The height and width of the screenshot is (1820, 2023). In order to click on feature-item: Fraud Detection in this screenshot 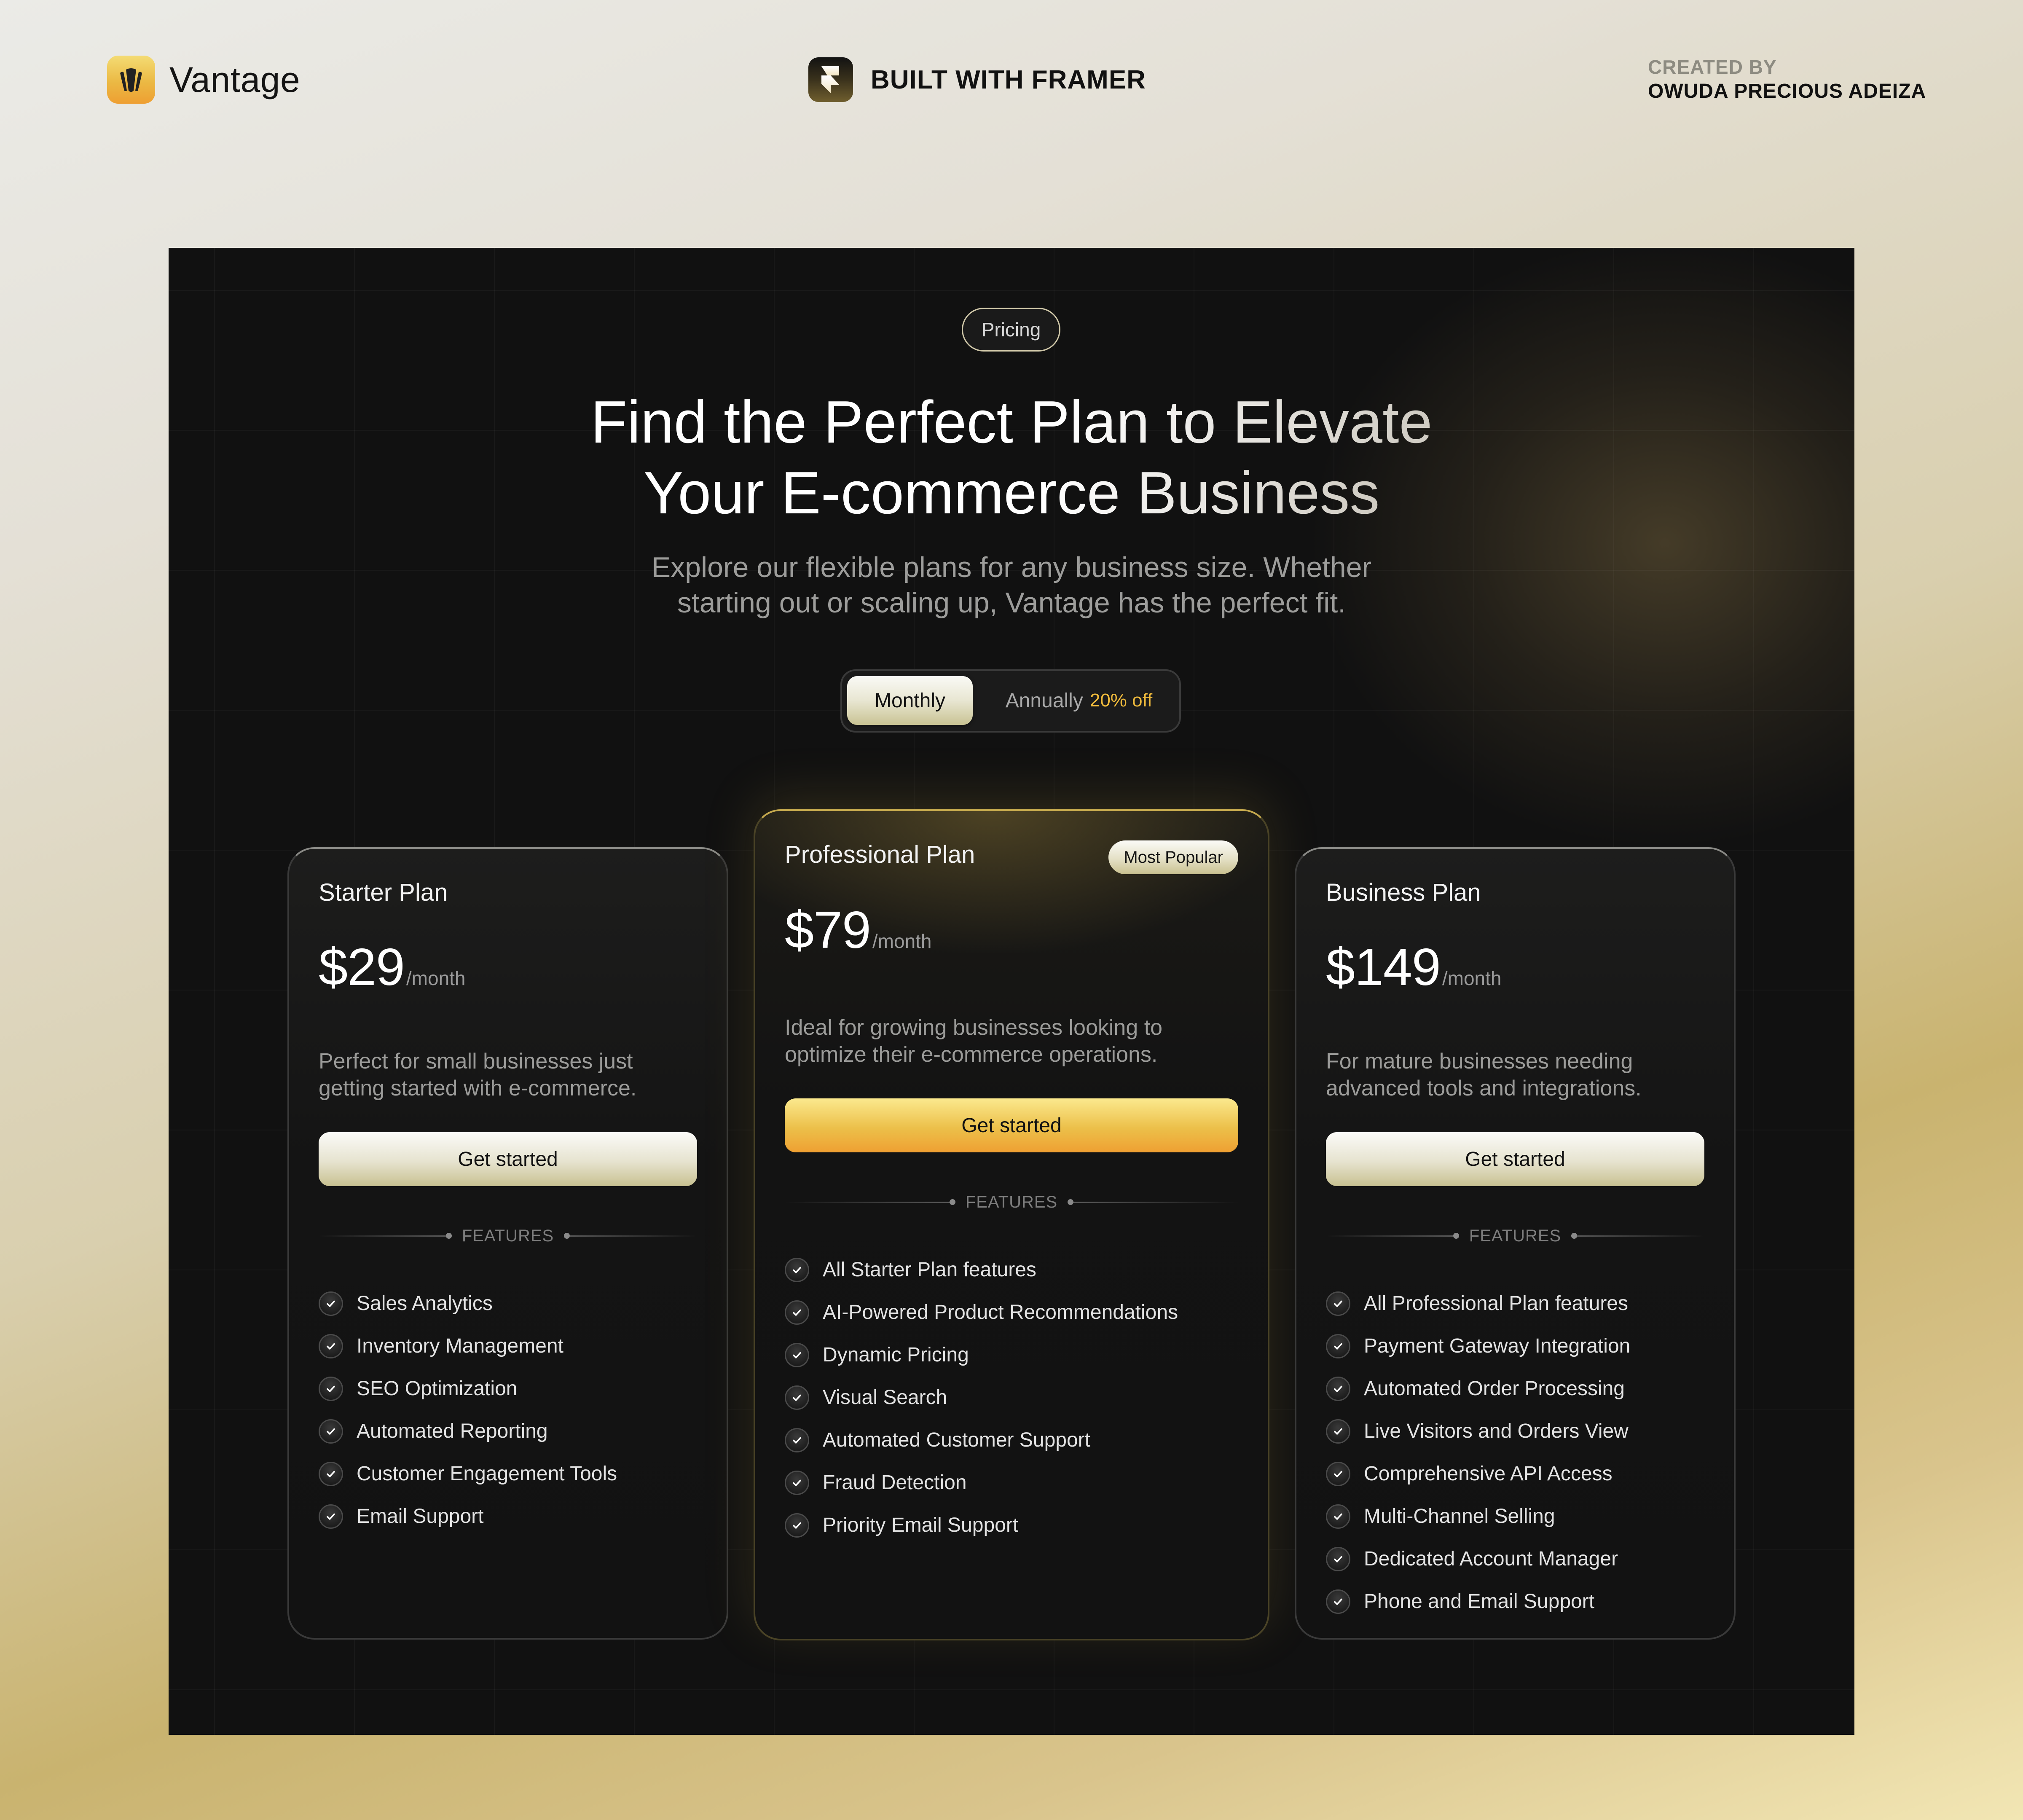, I will do `click(1011, 1483)`.